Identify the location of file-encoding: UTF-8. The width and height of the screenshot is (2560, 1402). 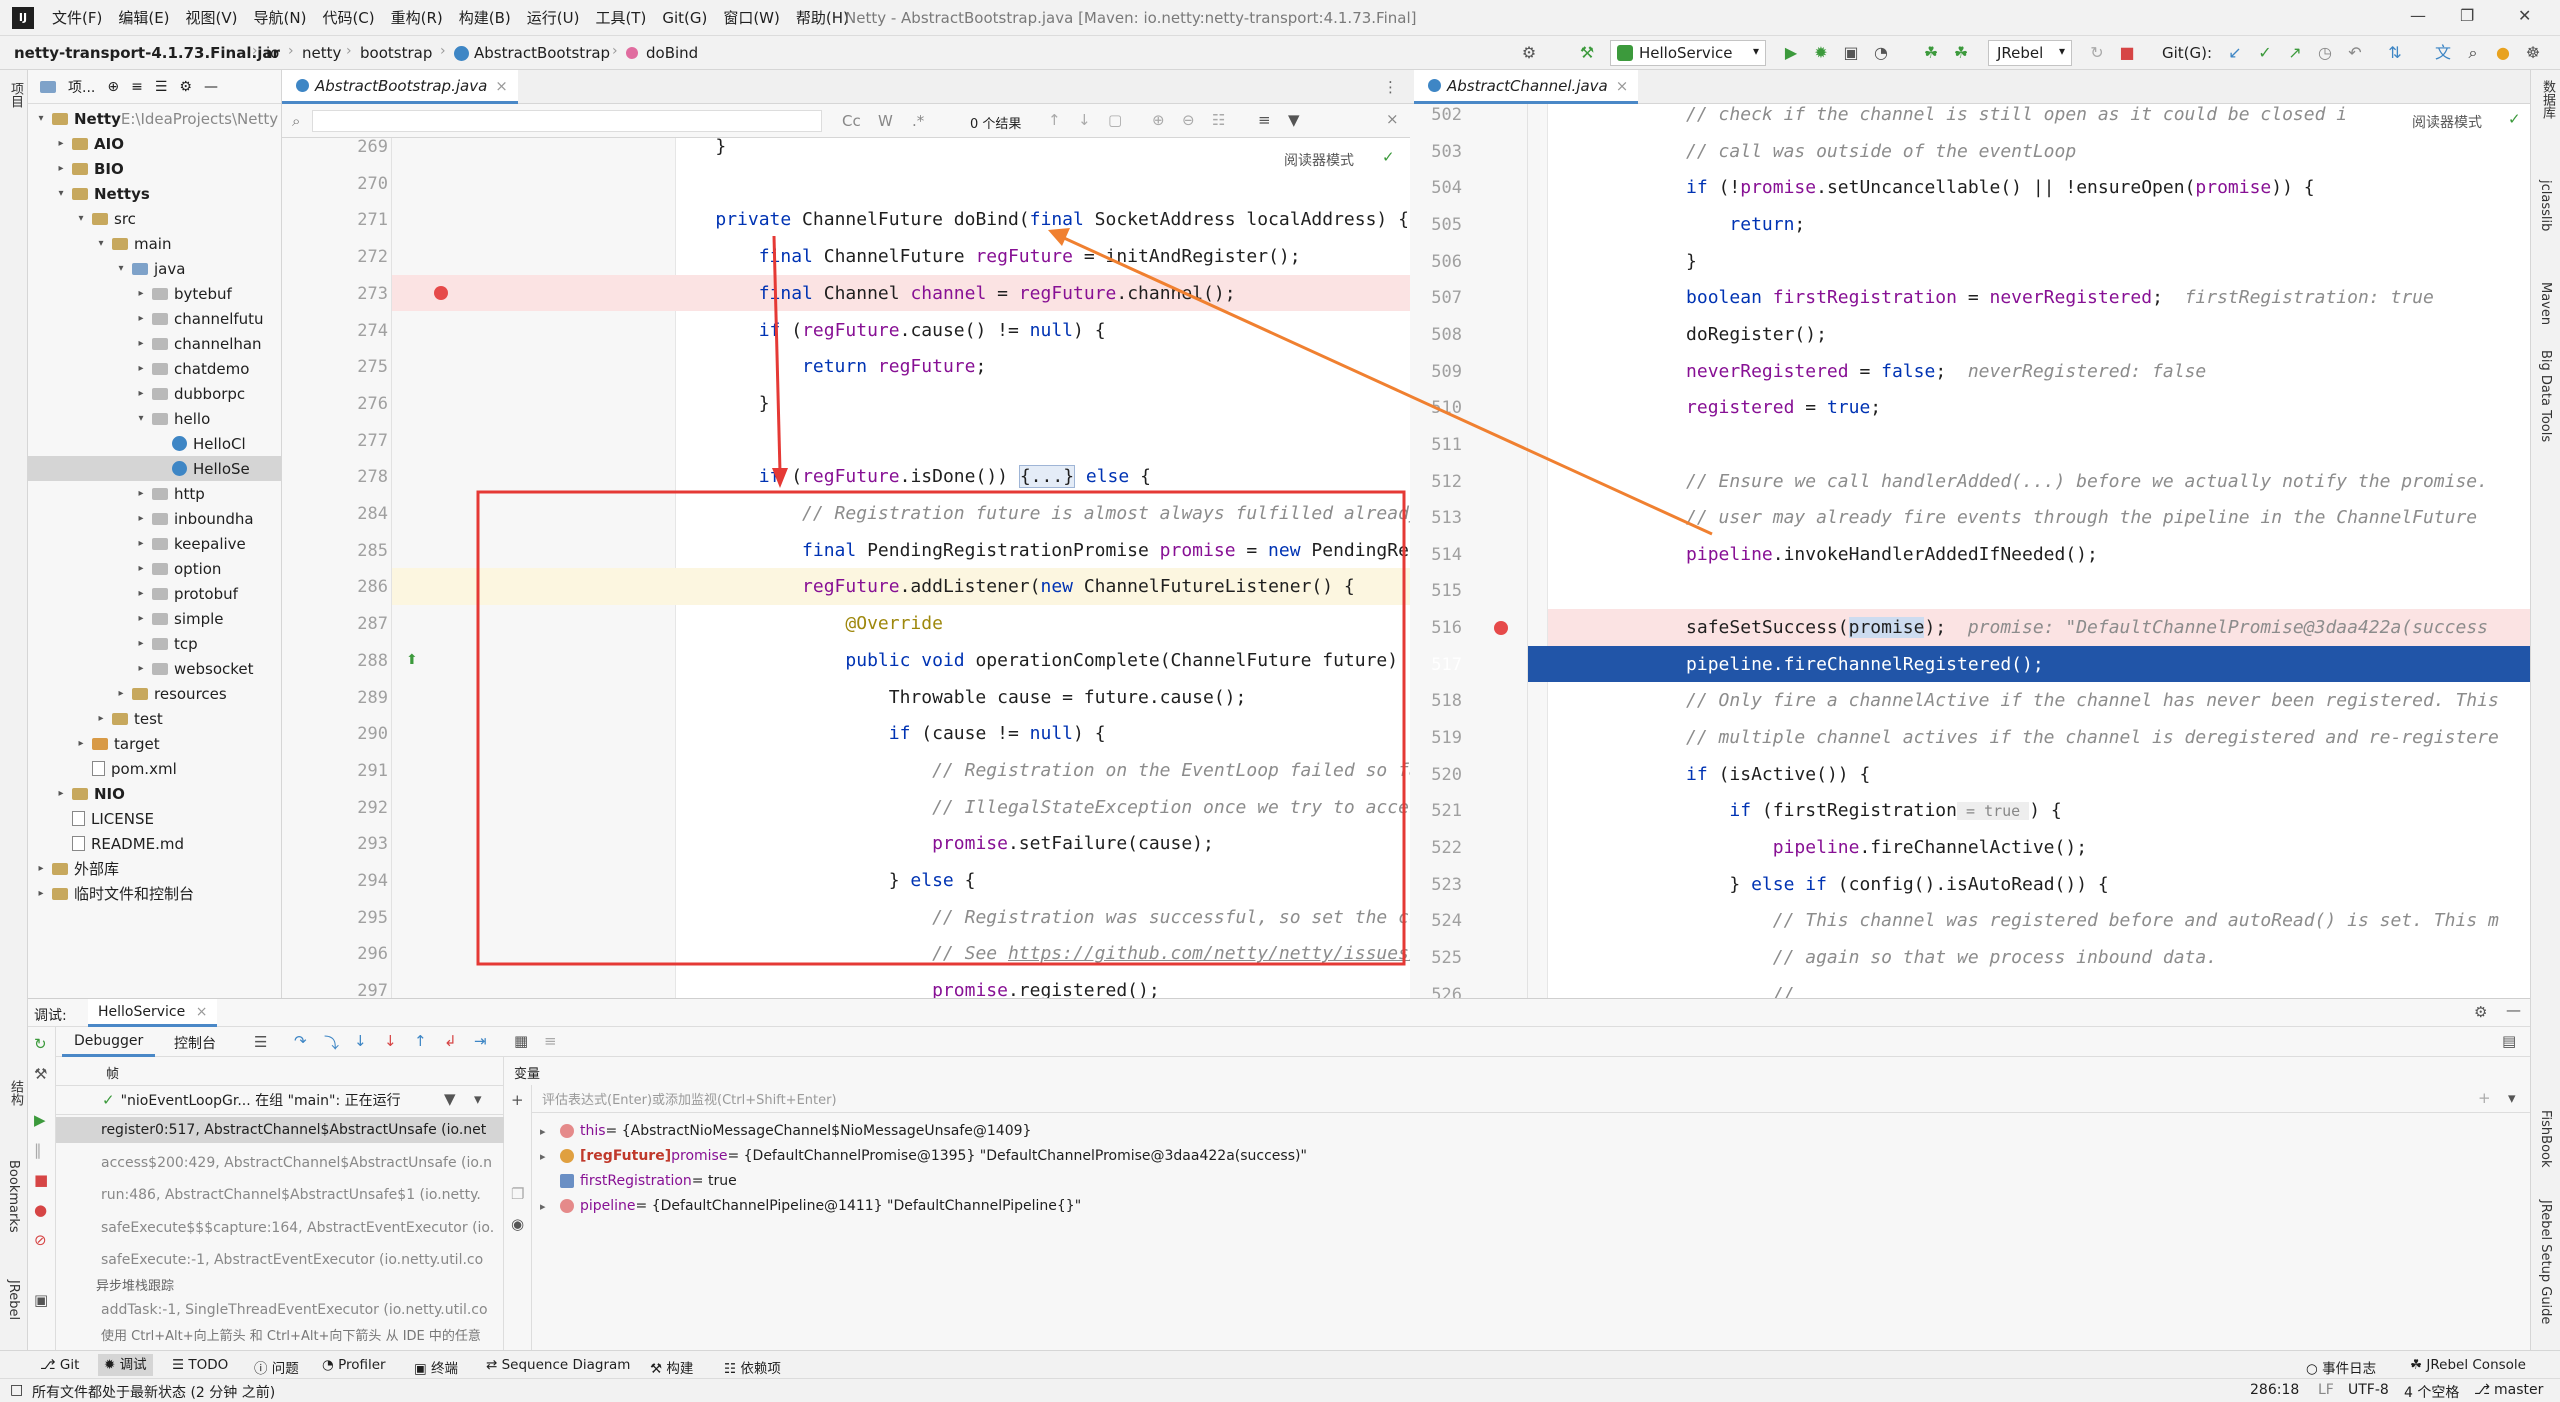
(2368, 1390).